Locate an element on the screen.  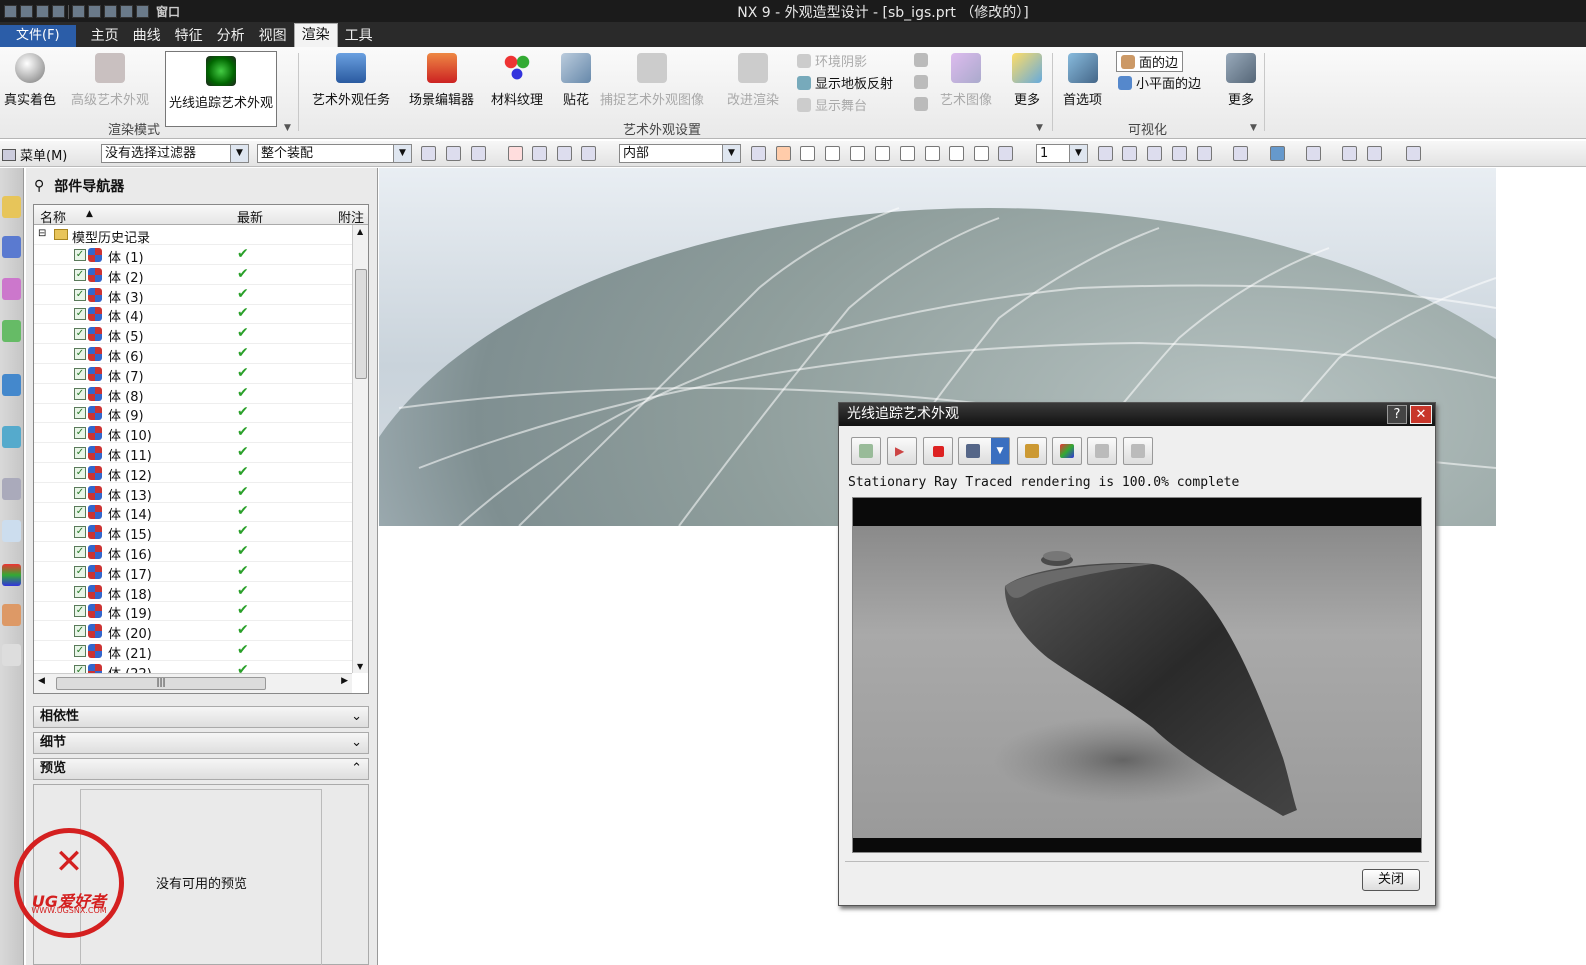
assembly-icon is located at coordinates (428, 153).